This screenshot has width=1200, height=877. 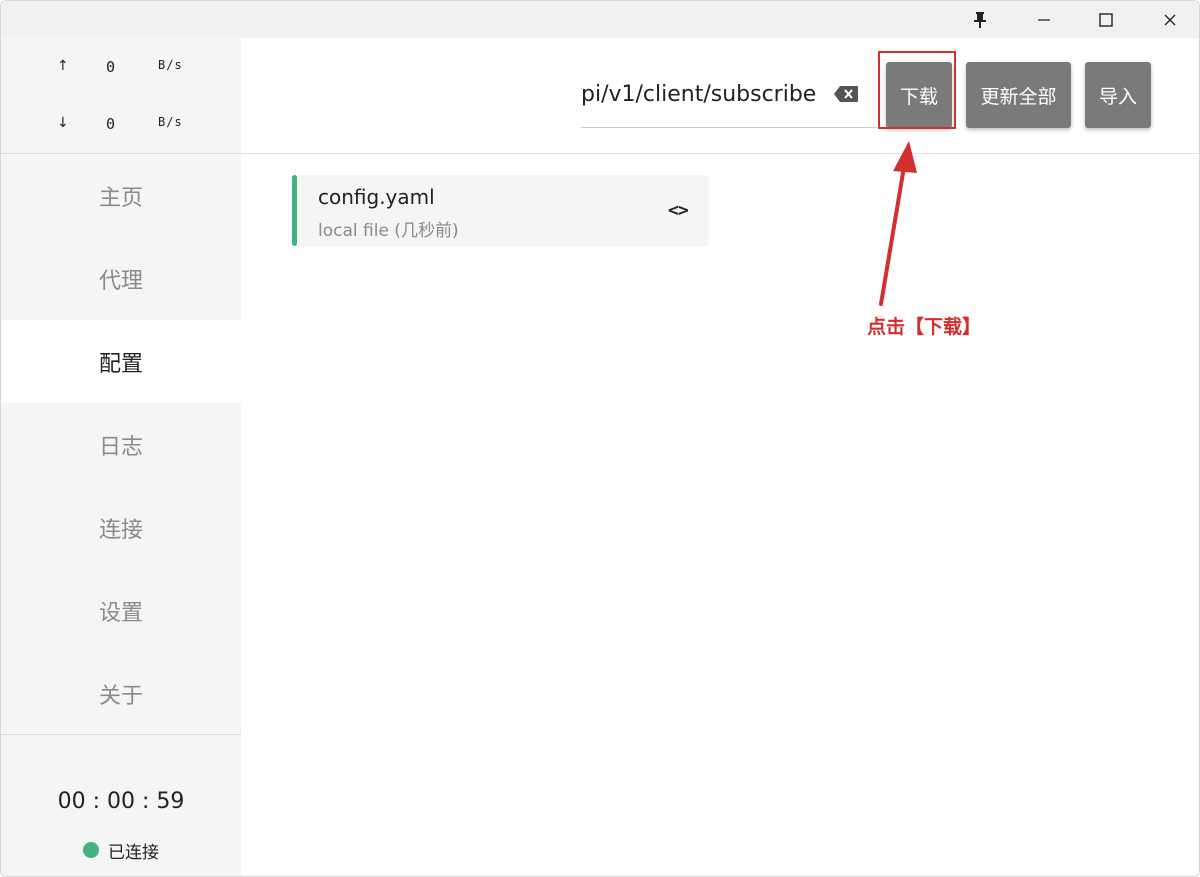 I want to click on upload-speed: ↑ 0 B/s, so click(x=121, y=68).